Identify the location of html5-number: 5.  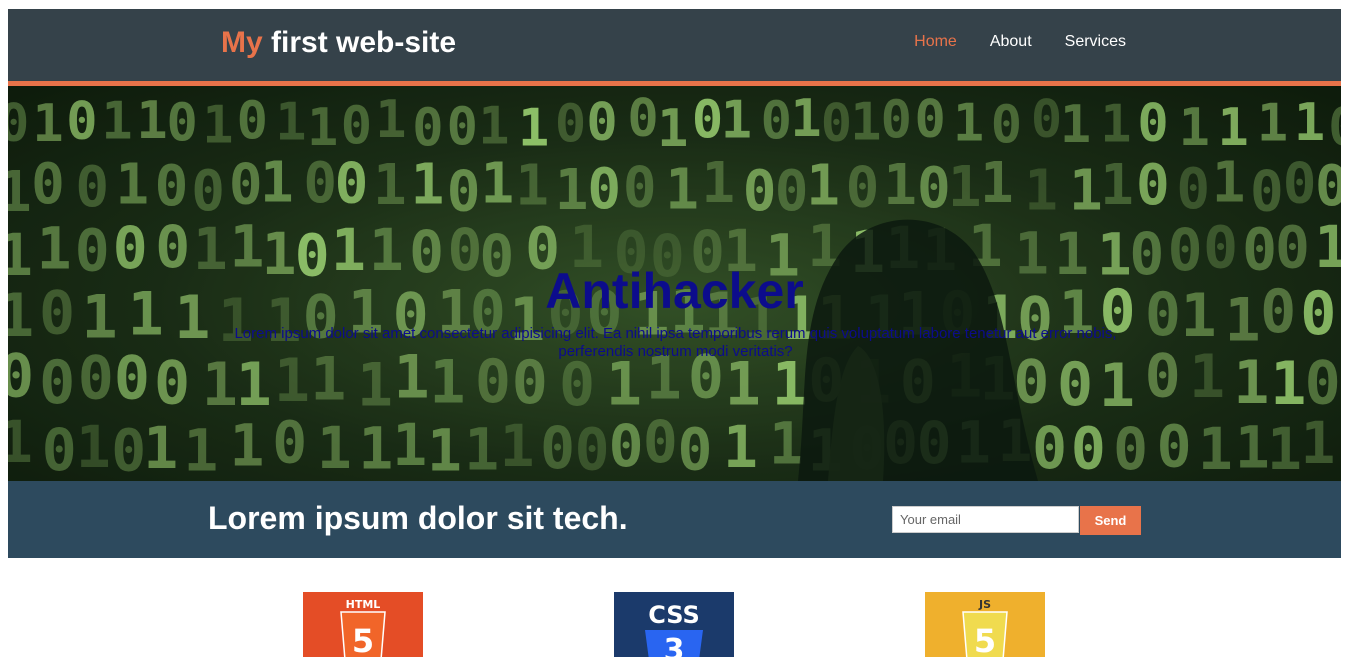
(363, 639).